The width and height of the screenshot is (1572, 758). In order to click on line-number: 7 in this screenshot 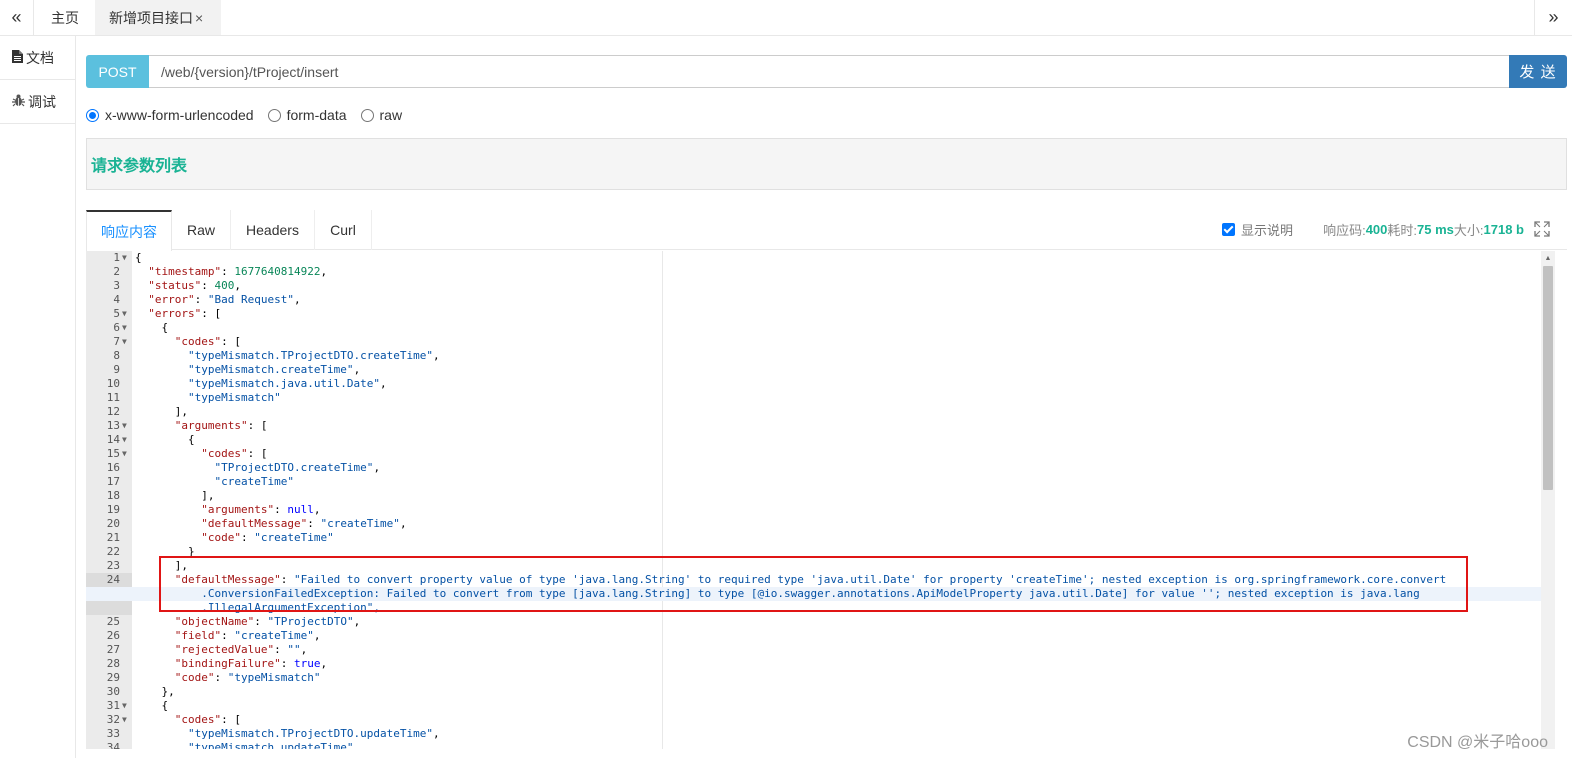, I will do `click(116, 341)`.